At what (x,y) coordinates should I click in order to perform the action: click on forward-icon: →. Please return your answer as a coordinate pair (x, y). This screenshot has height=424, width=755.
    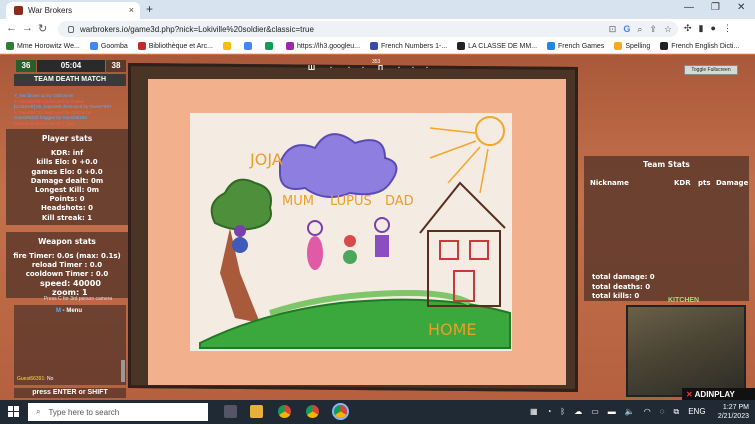
    Looking at the image, I should click on (27, 28).